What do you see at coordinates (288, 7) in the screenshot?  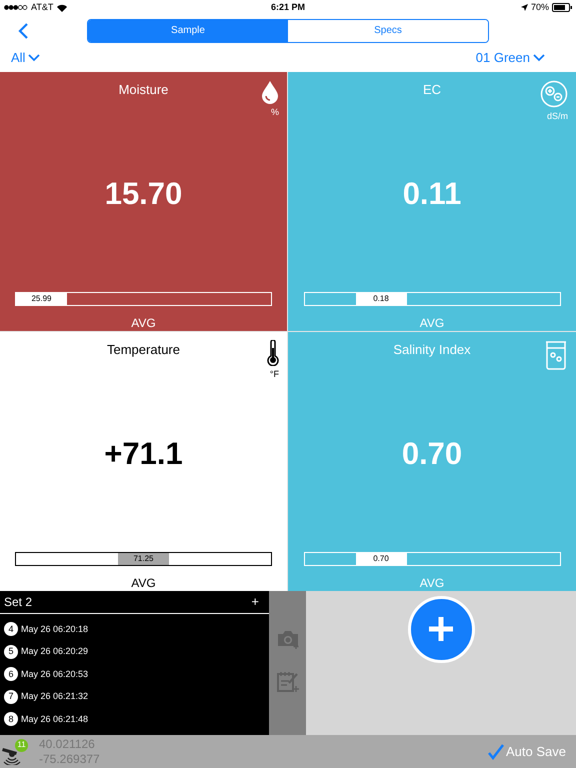 I see `clock-time: 6:21 PM` at bounding box center [288, 7].